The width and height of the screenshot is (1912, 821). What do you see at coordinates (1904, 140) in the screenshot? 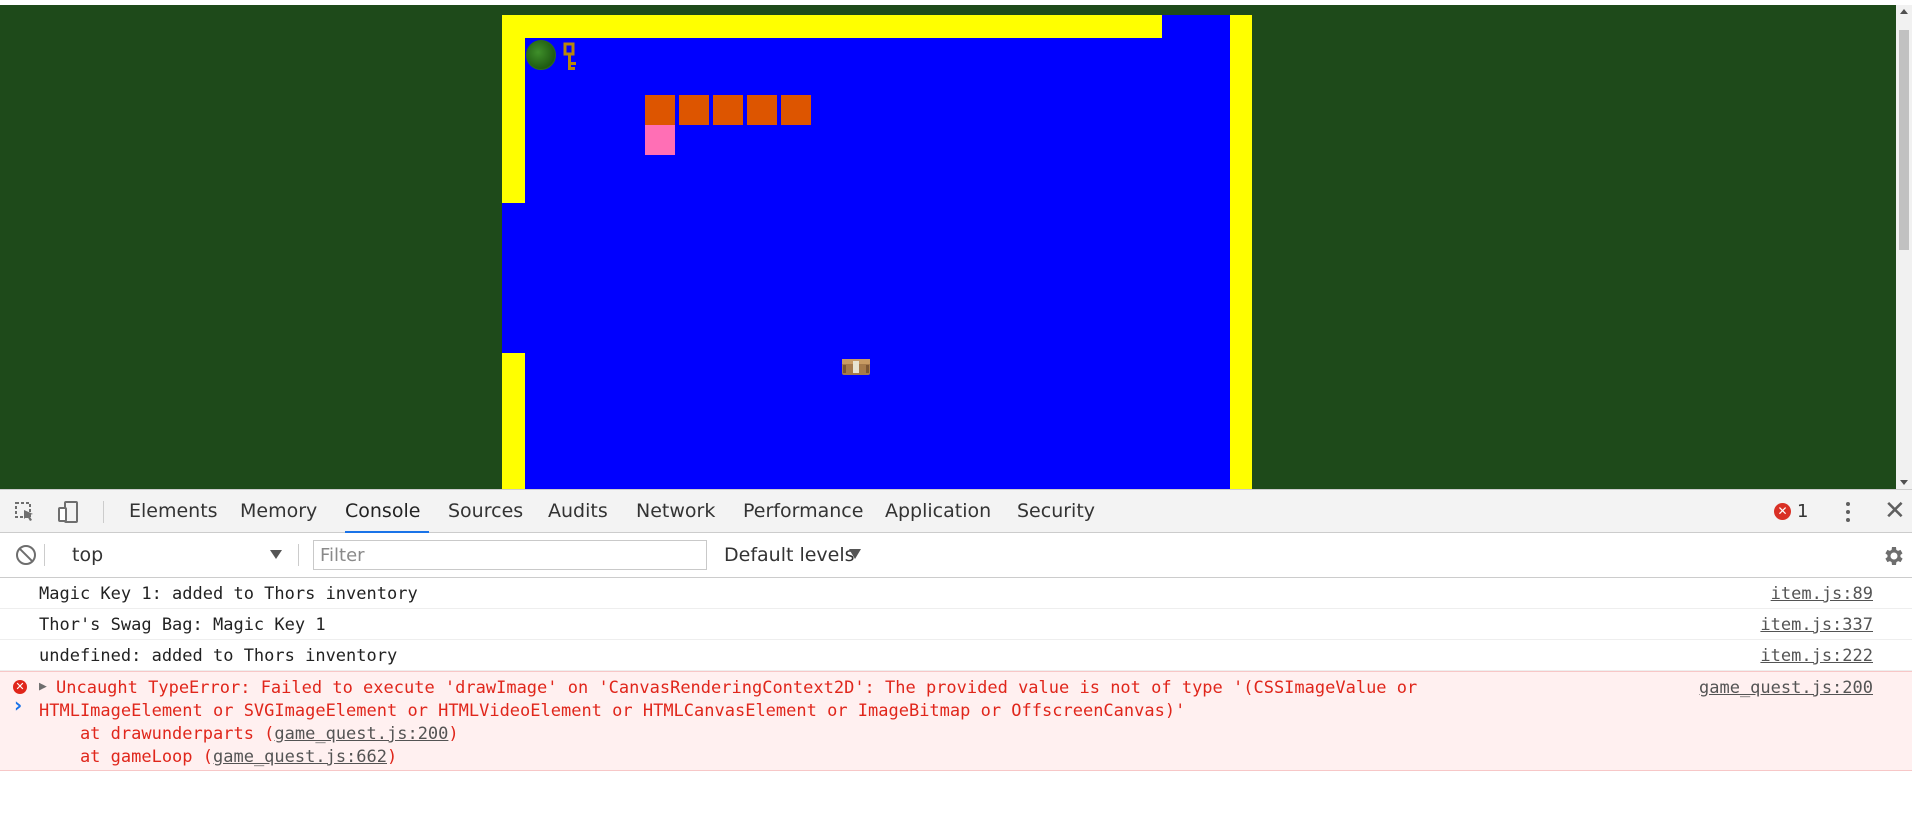
I see `scrollbar-thumb` at bounding box center [1904, 140].